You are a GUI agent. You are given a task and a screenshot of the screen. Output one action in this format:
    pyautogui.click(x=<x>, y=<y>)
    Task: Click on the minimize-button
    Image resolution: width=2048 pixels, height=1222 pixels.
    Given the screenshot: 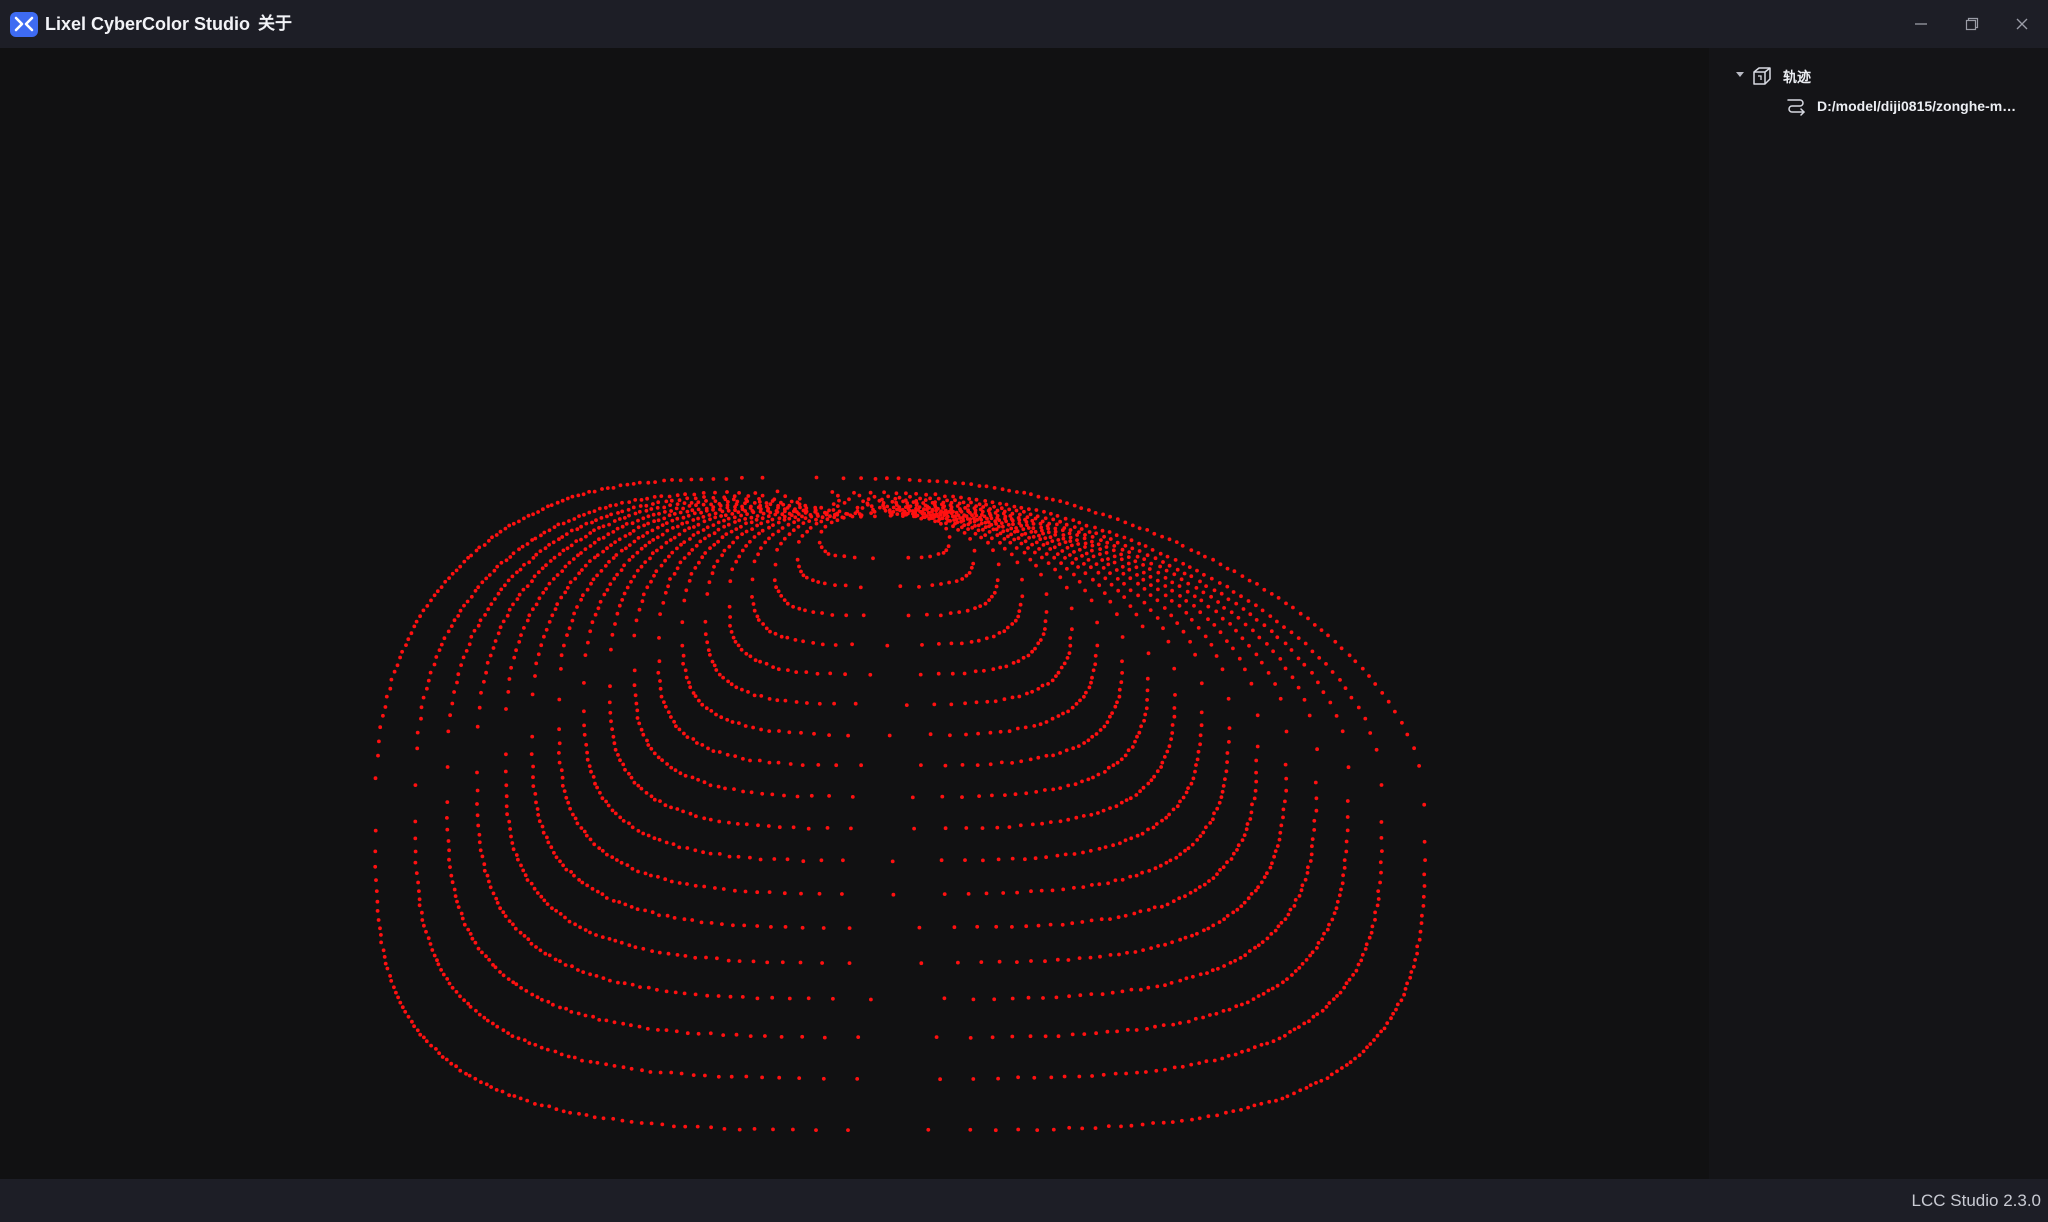 What is the action you would take?
    pyautogui.click(x=1921, y=24)
    